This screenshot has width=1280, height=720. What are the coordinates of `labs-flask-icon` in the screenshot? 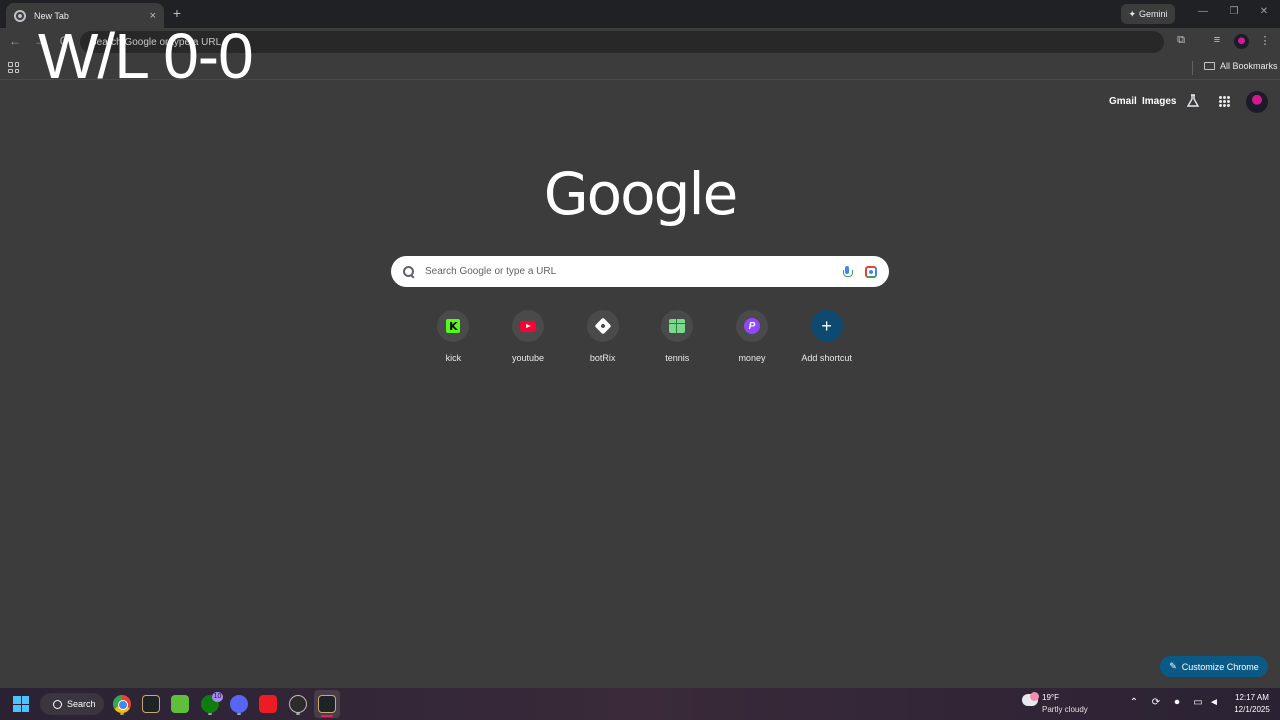 It's located at (1193, 101).